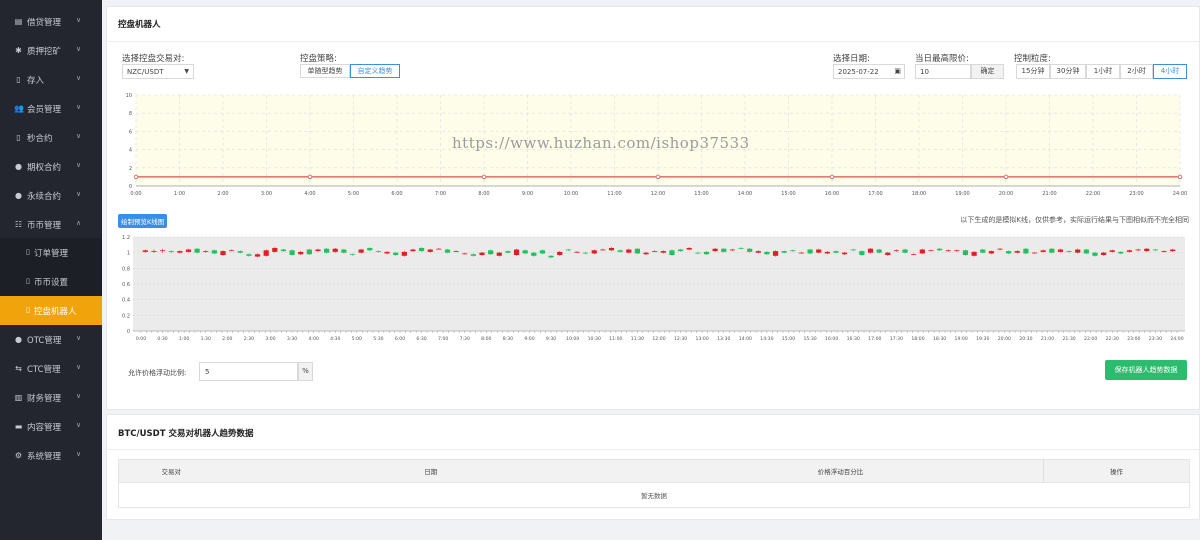  What do you see at coordinates (18, 368) in the screenshot?
I see `exchange-icon: ⇆` at bounding box center [18, 368].